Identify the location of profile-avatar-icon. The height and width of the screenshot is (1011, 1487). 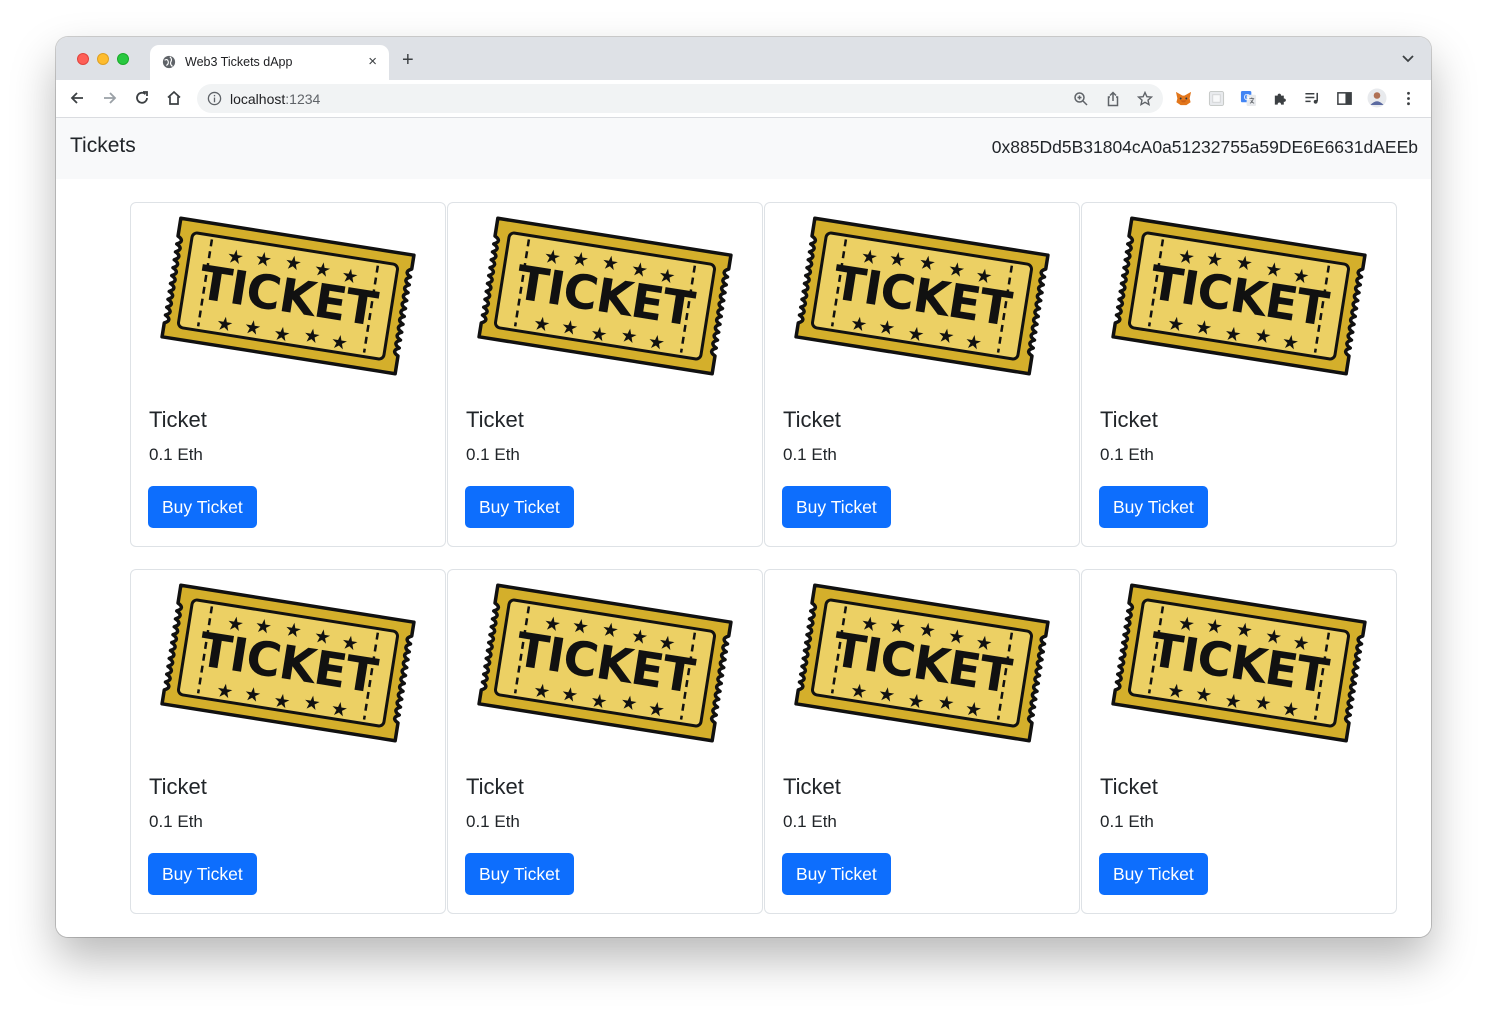
(1377, 98).